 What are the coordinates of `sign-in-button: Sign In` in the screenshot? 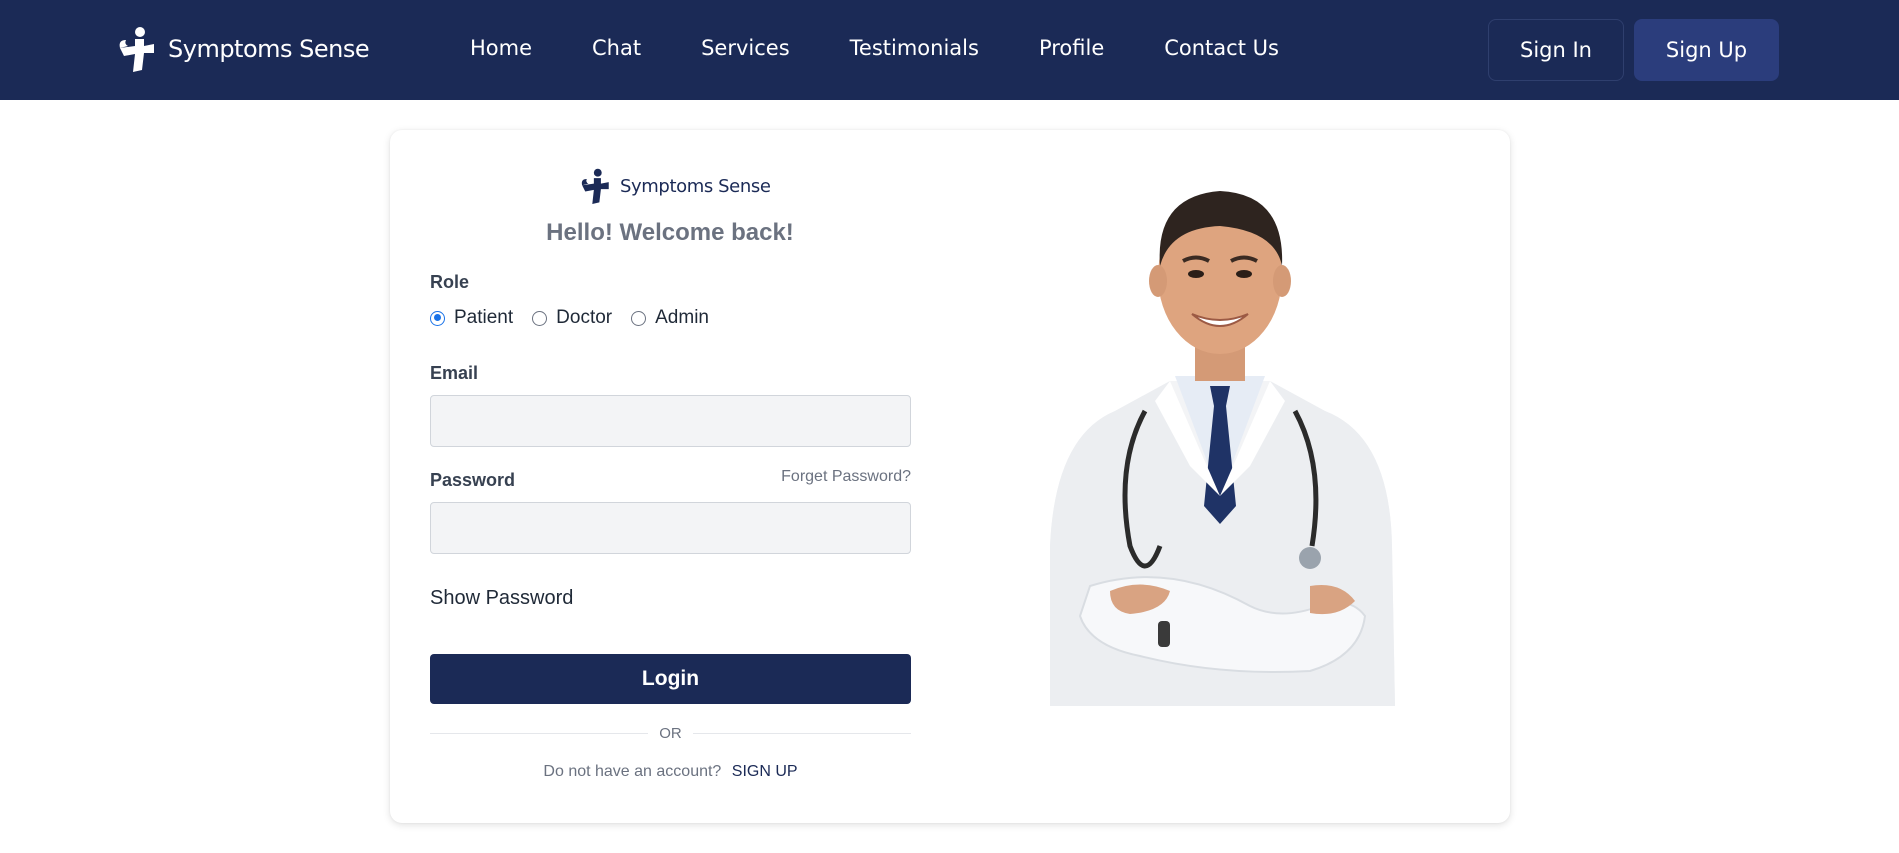 It's located at (1556, 50).